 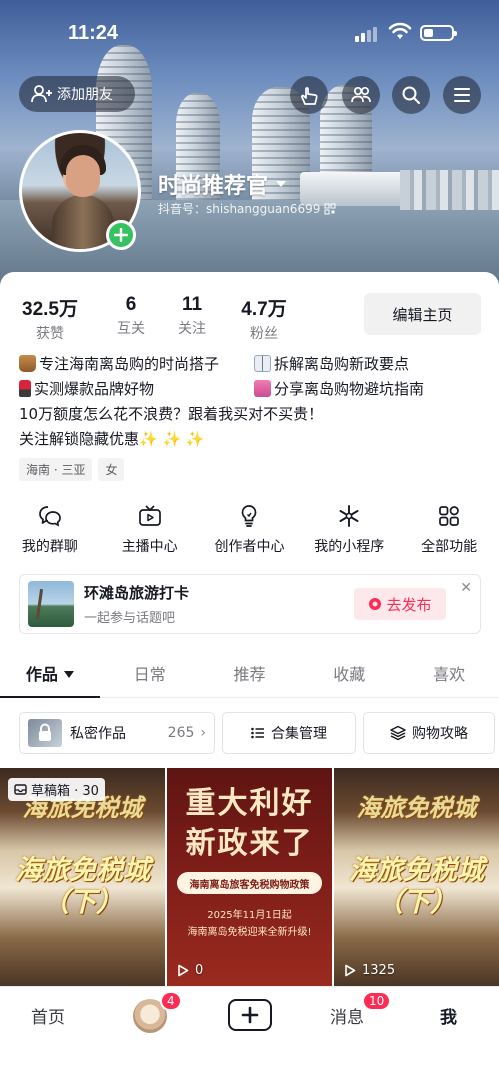 What do you see at coordinates (56, 469) in the screenshot?
I see `location-tag: 海南 · 三亚` at bounding box center [56, 469].